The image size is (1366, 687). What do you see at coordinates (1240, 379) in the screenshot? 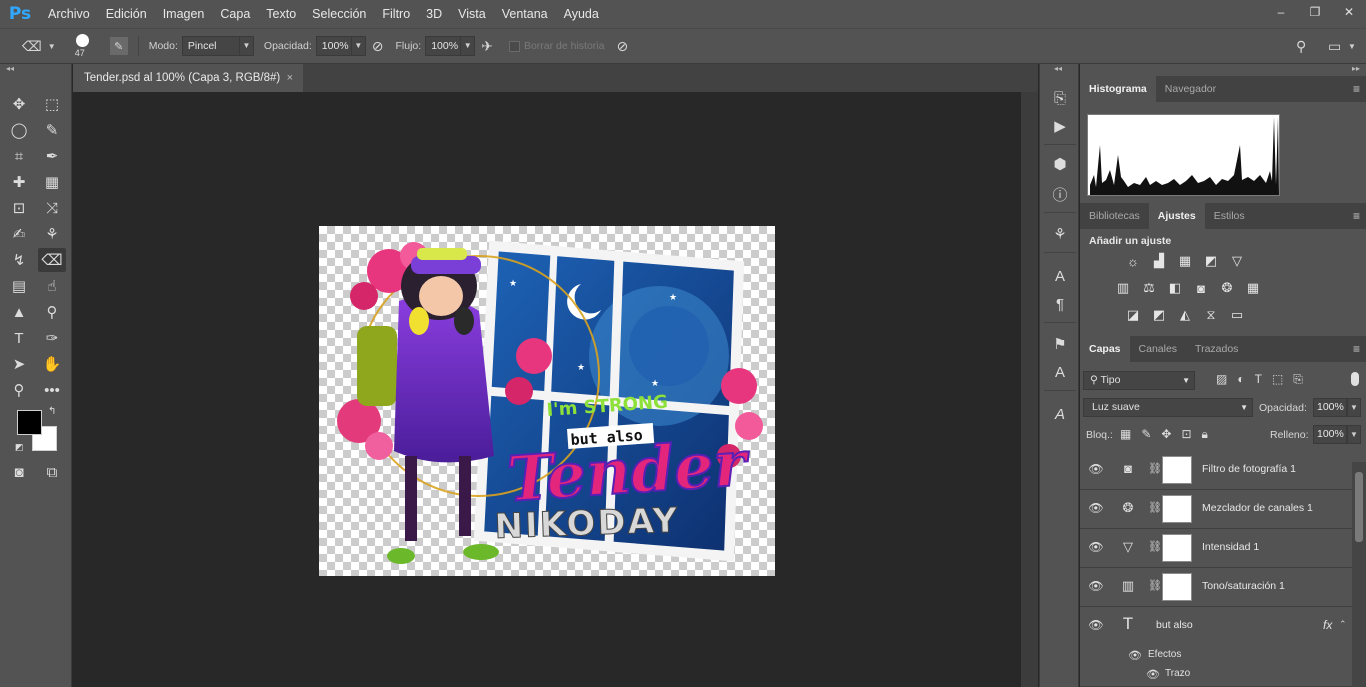
I see `adjustment-filter-icon: ◐` at bounding box center [1240, 379].